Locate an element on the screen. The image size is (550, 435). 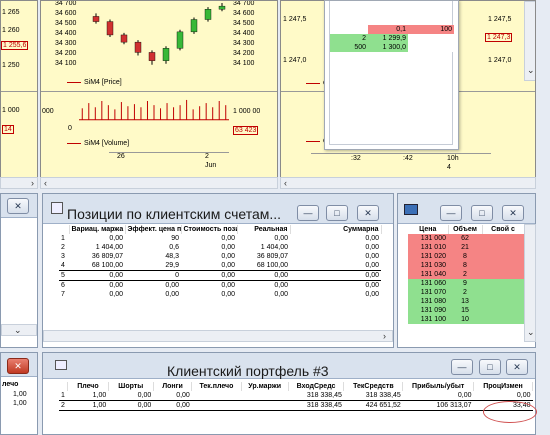
positions-hscroll: › is located at coordinates (218, 336).